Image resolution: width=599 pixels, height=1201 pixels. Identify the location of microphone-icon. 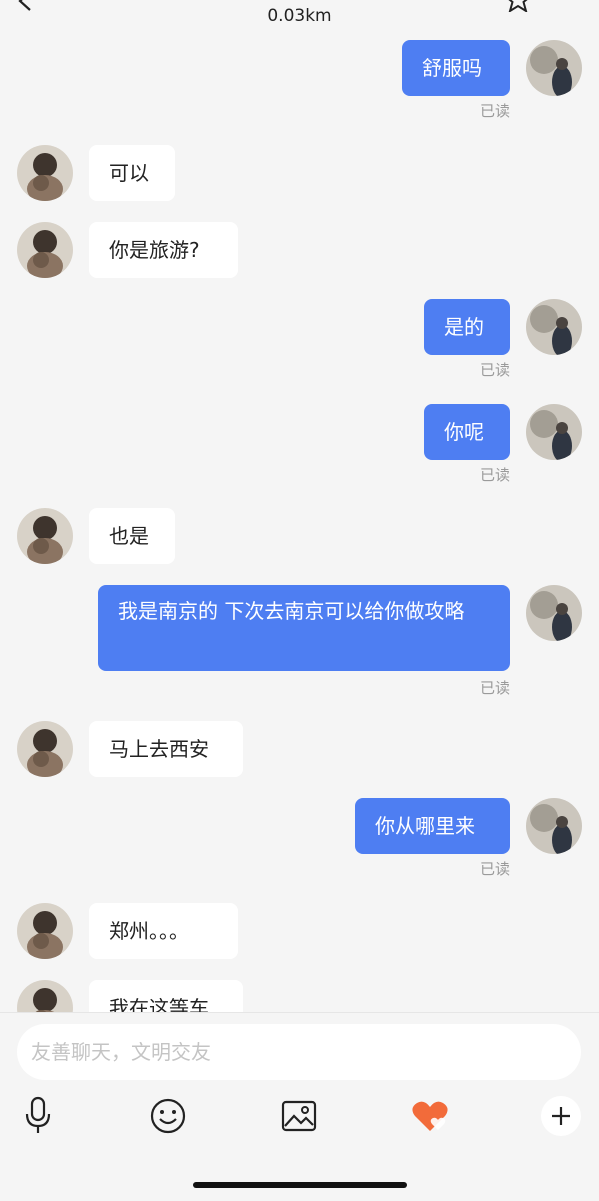
(38, 1116).